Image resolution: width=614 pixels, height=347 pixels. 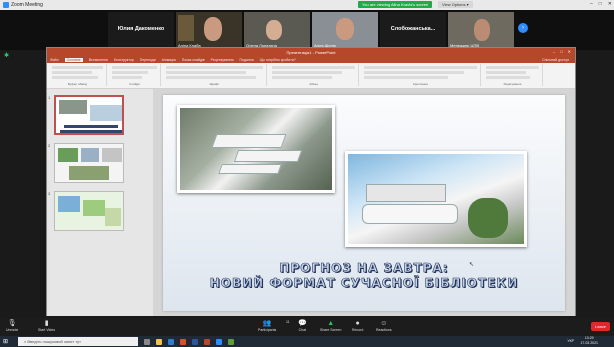 I want to click on zoom-logo-icon, so click(x=6, y=5).